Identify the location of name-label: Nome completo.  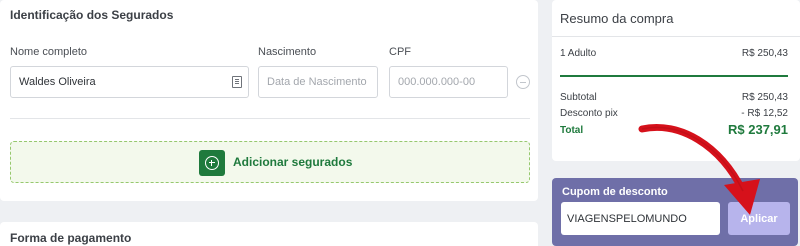
(49, 52).